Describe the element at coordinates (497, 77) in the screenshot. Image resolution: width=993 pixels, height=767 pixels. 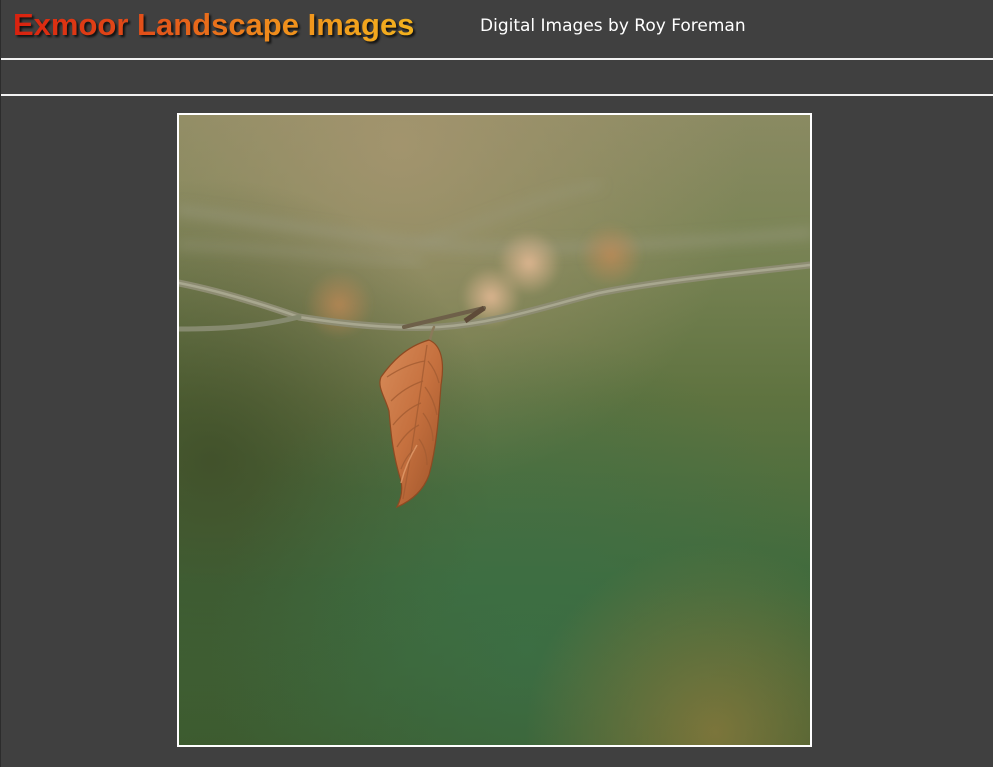
I see `navigation-bar` at that location.